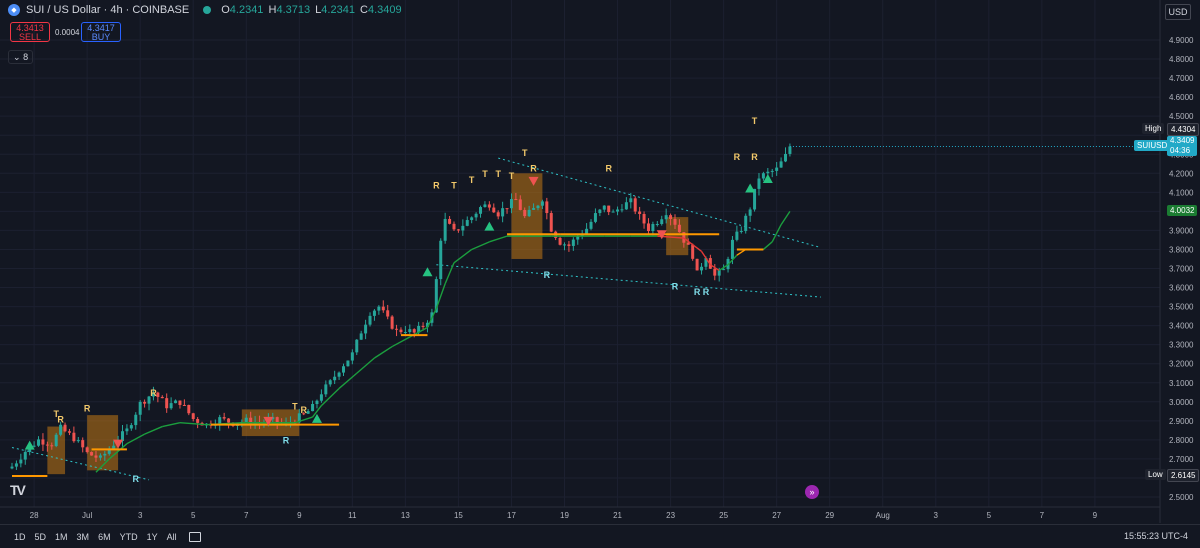 This screenshot has width=1200, height=548. Describe the element at coordinates (338, 10) in the screenshot. I see `low-value: 4.2341` at that location.